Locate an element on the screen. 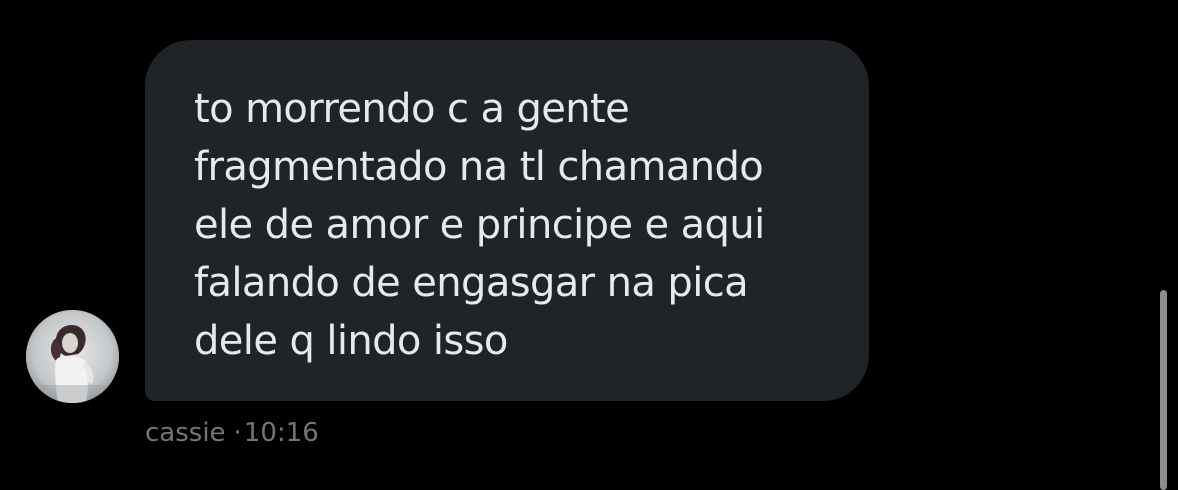 The image size is (1178, 490). message-text-line: to morrendo c a gente is located at coordinates (412, 109).